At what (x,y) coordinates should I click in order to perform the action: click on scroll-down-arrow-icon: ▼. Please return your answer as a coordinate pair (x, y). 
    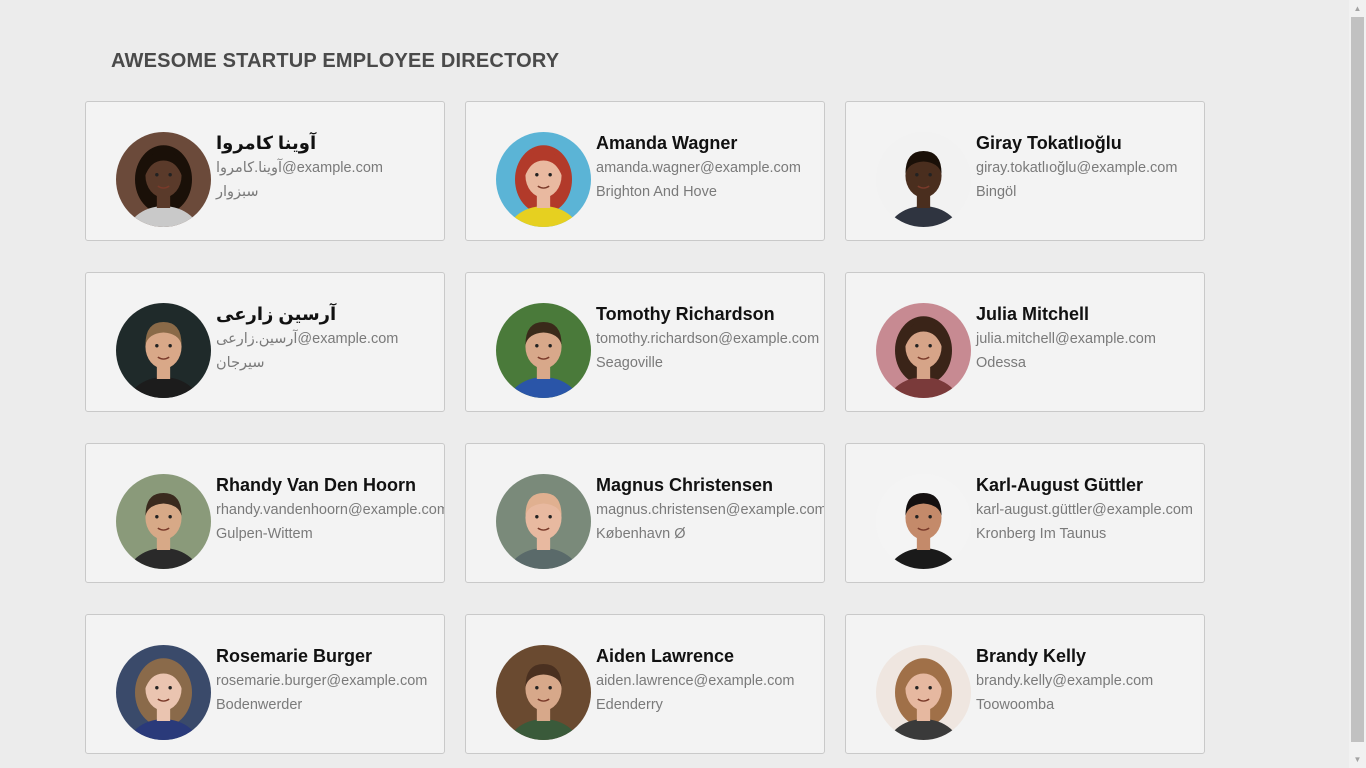
    Looking at the image, I should click on (1357, 759).